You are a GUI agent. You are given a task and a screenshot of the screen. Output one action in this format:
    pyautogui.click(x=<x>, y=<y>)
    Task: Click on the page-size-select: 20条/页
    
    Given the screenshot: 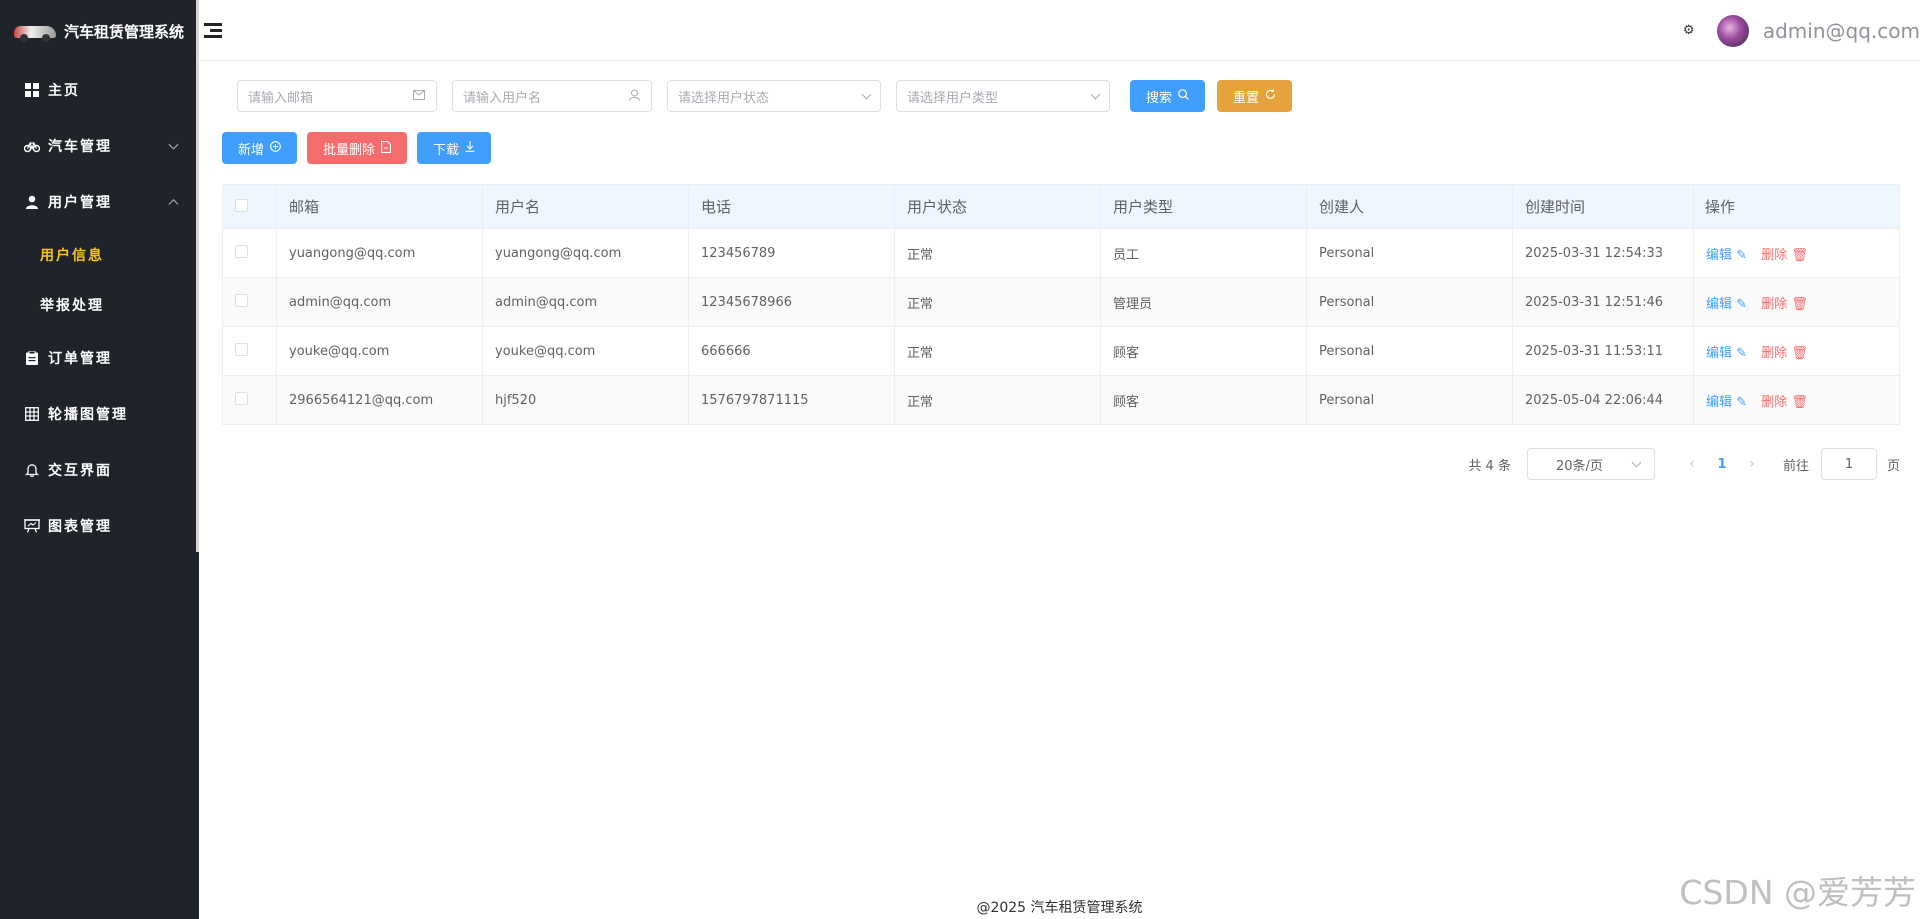 What is the action you would take?
    pyautogui.click(x=1590, y=464)
    